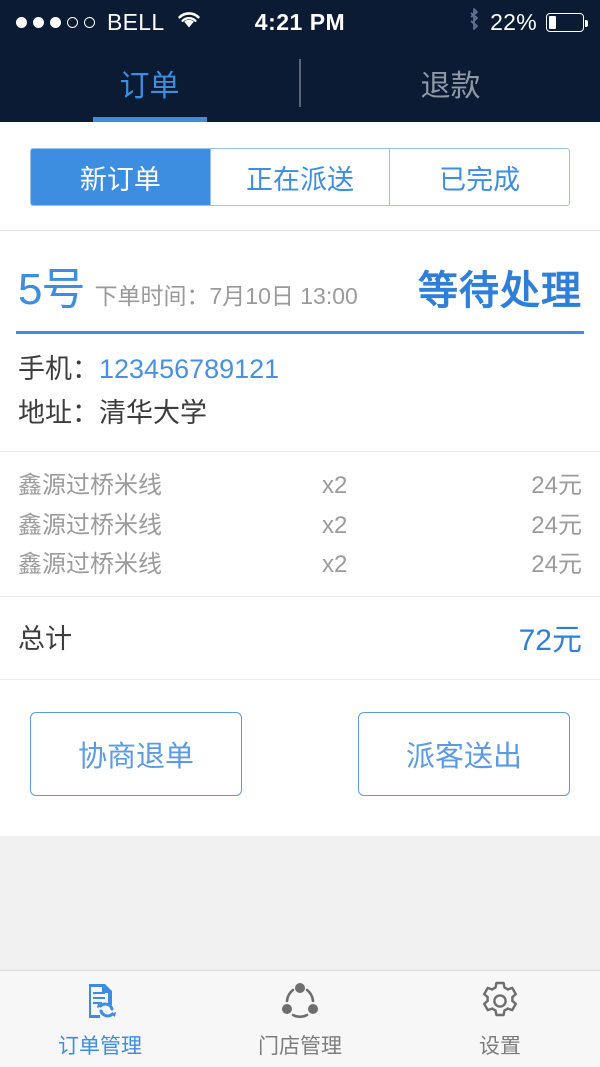  What do you see at coordinates (300, 638) in the screenshot?
I see `order-total-row: 总计 72元` at bounding box center [300, 638].